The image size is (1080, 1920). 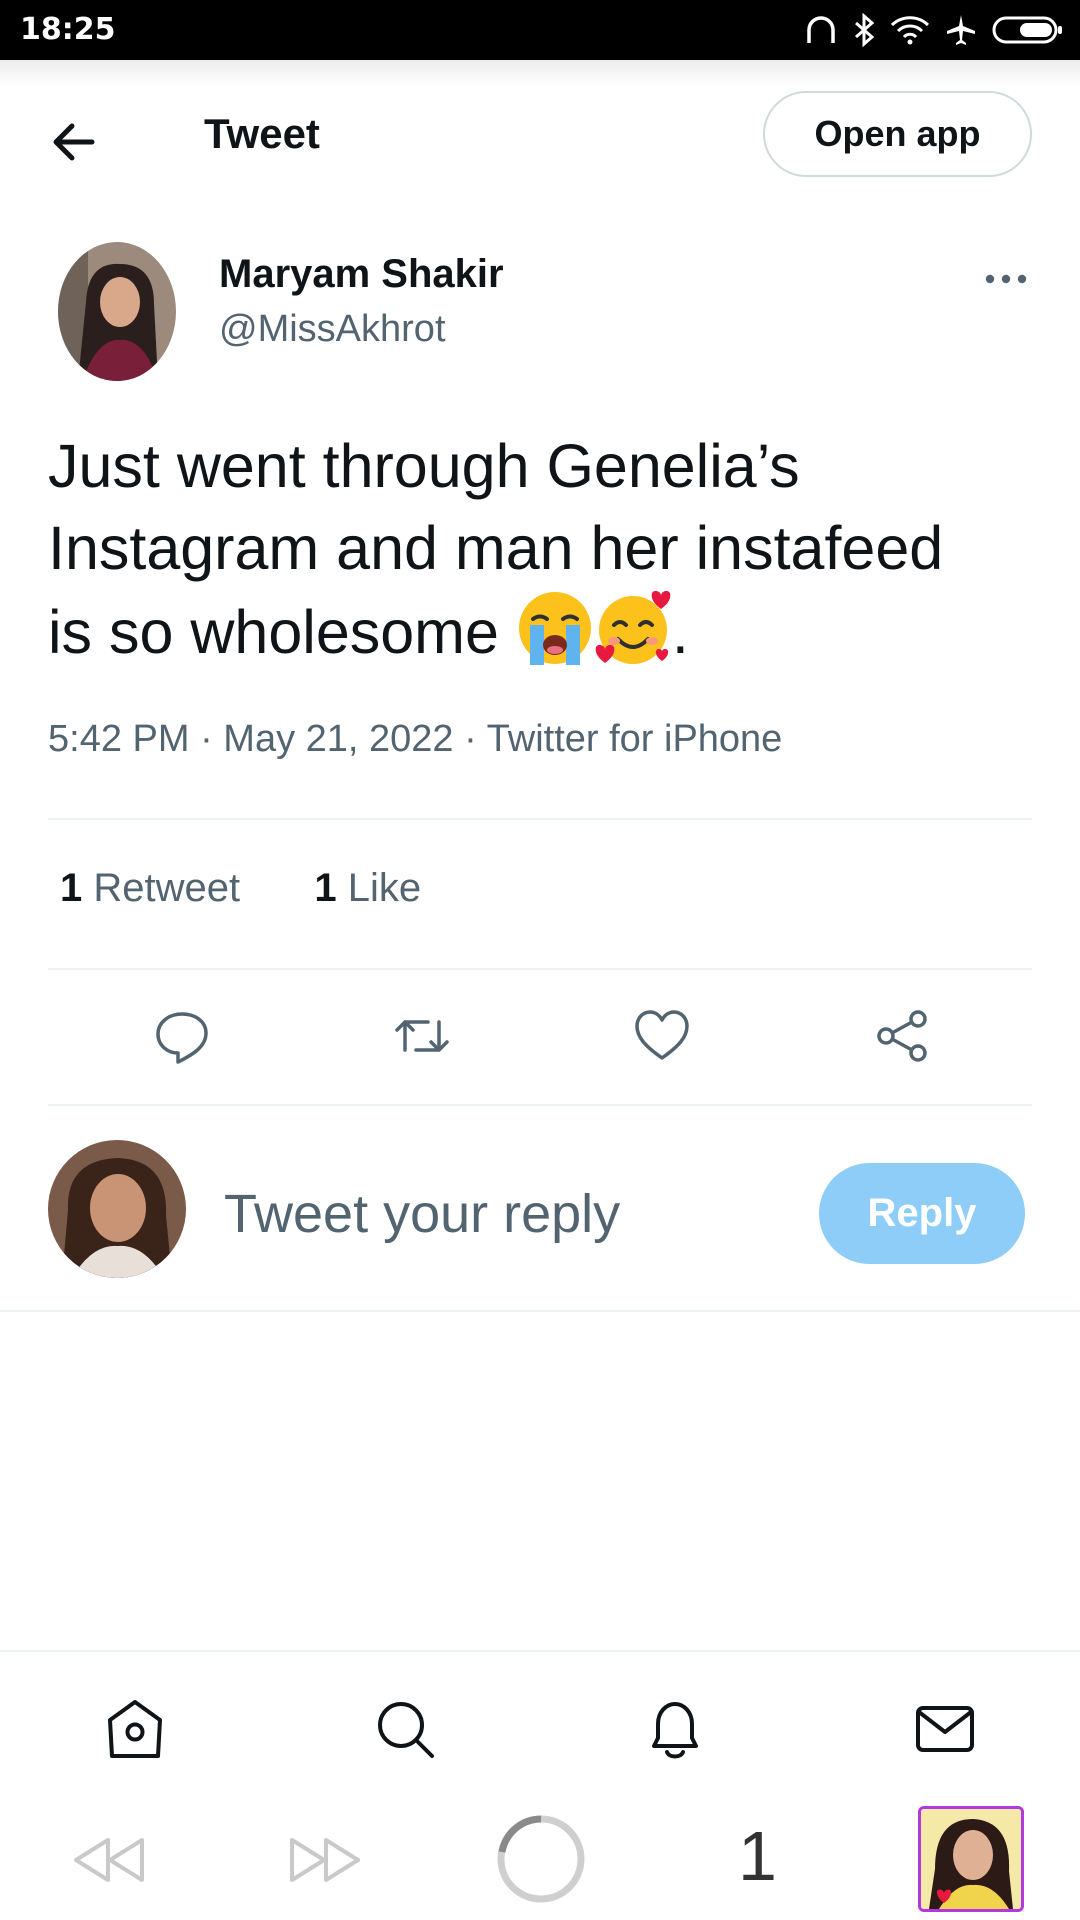 What do you see at coordinates (662, 1036) in the screenshot?
I see `like-icon` at bounding box center [662, 1036].